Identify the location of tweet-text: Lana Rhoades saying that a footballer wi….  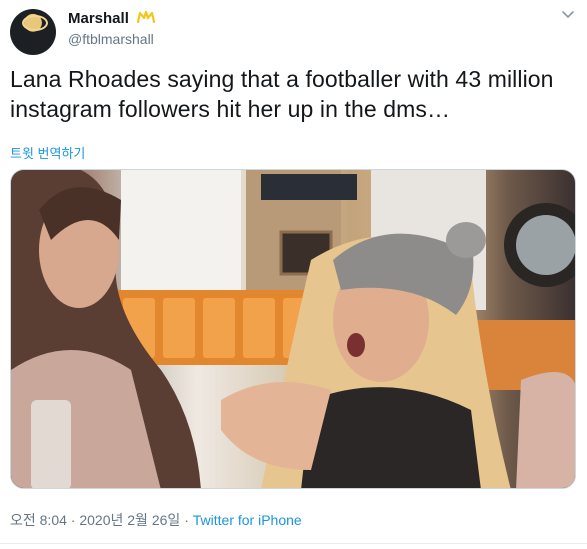
(282, 94).